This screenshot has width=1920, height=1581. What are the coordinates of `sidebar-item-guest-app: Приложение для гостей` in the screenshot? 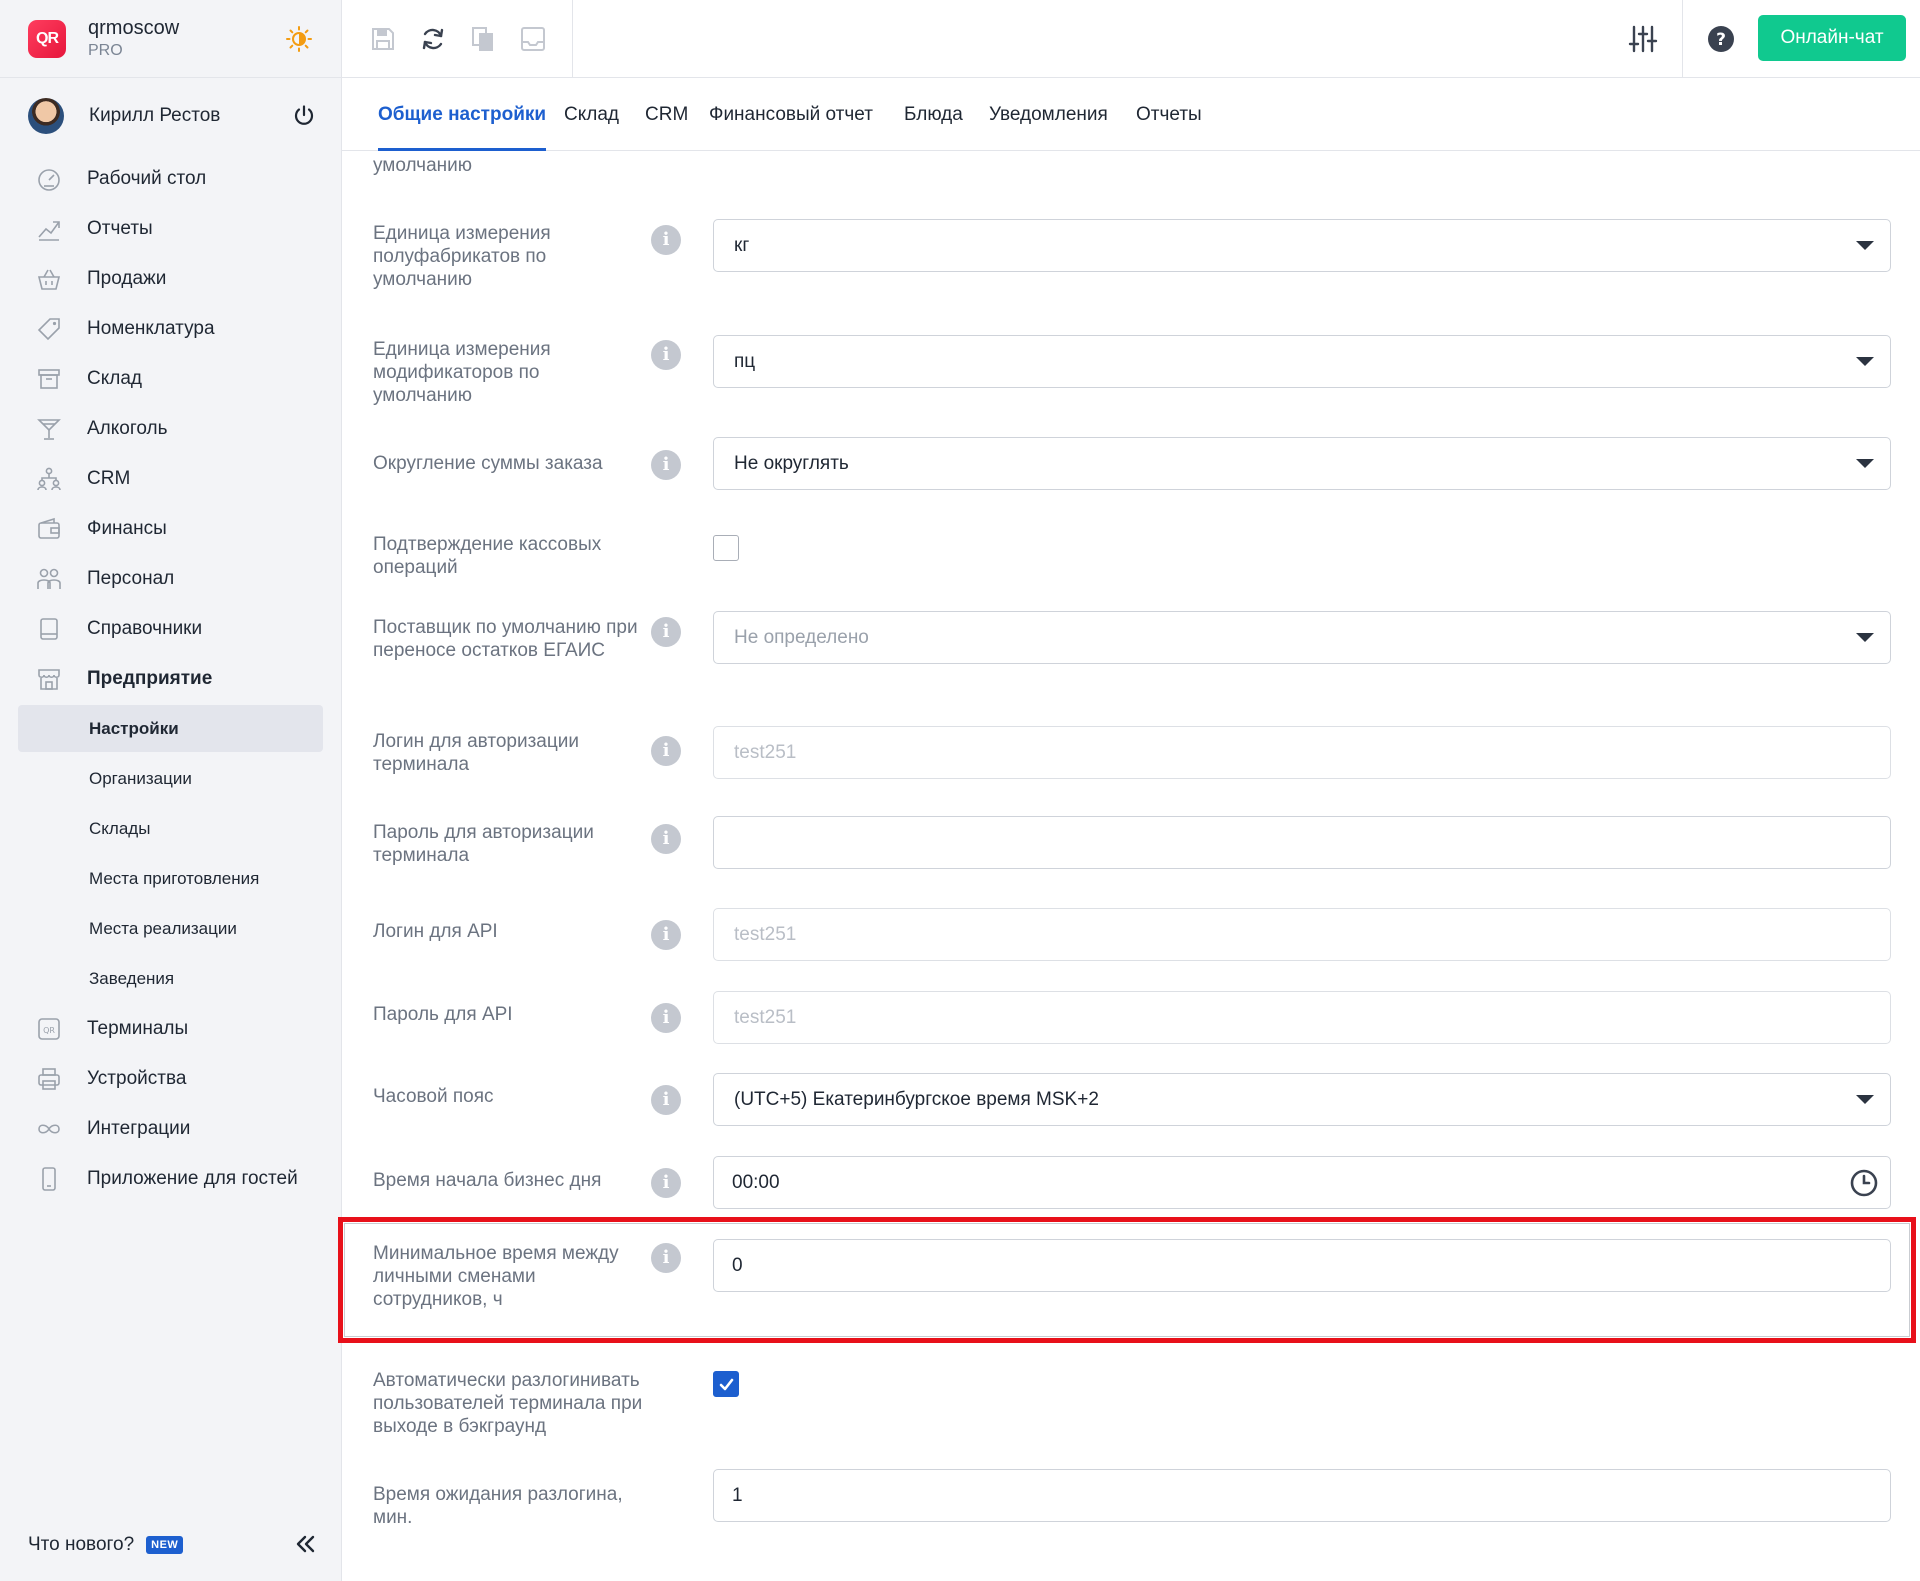 It's located at (170, 1179).